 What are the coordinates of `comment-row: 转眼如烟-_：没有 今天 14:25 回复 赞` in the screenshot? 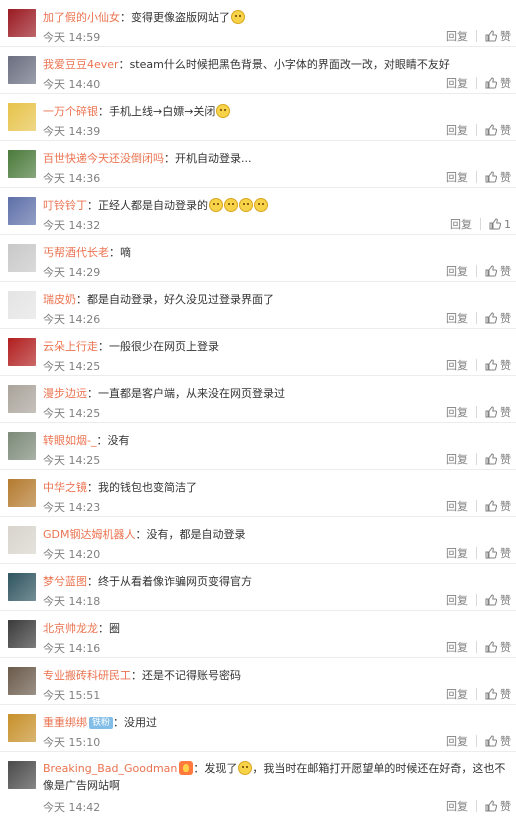 It's located at (258, 446).